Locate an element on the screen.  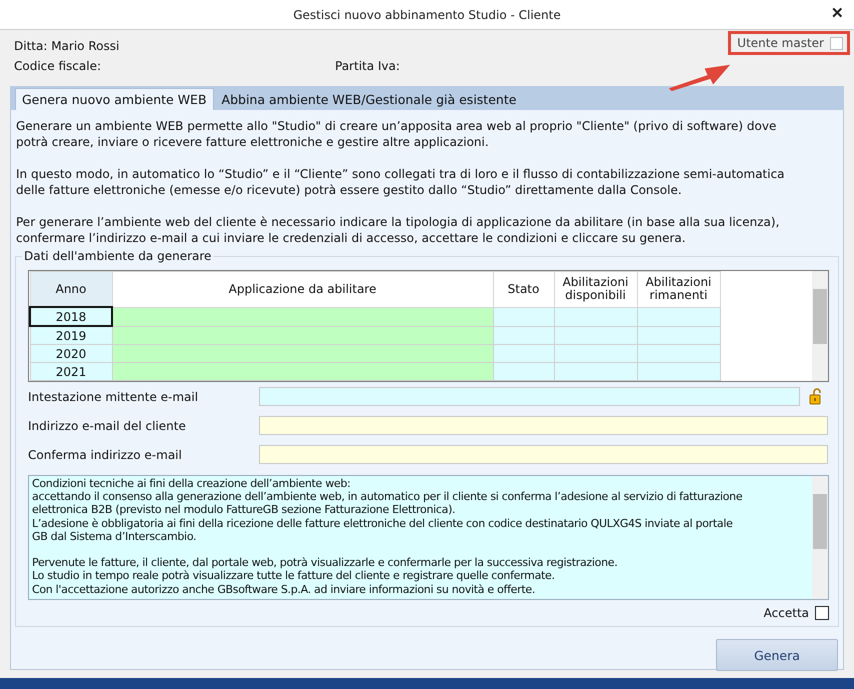
field-label: Indirizzo e-mail del cliente is located at coordinates (107, 425).